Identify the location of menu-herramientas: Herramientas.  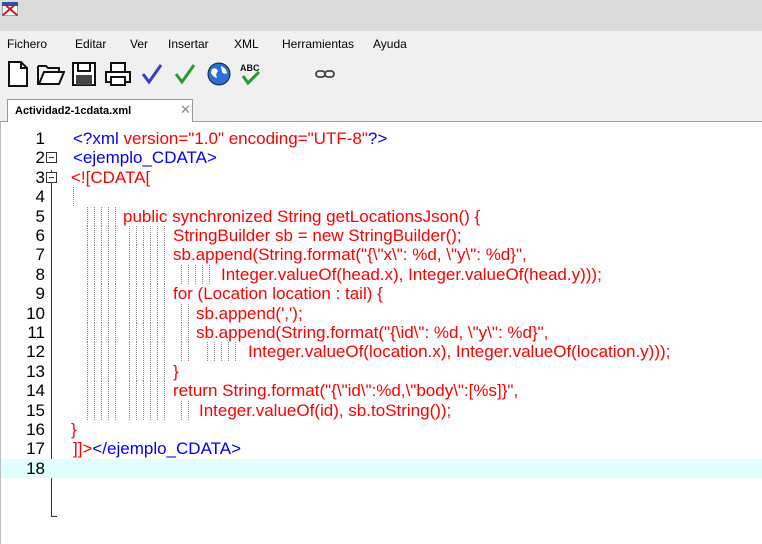
(318, 44).